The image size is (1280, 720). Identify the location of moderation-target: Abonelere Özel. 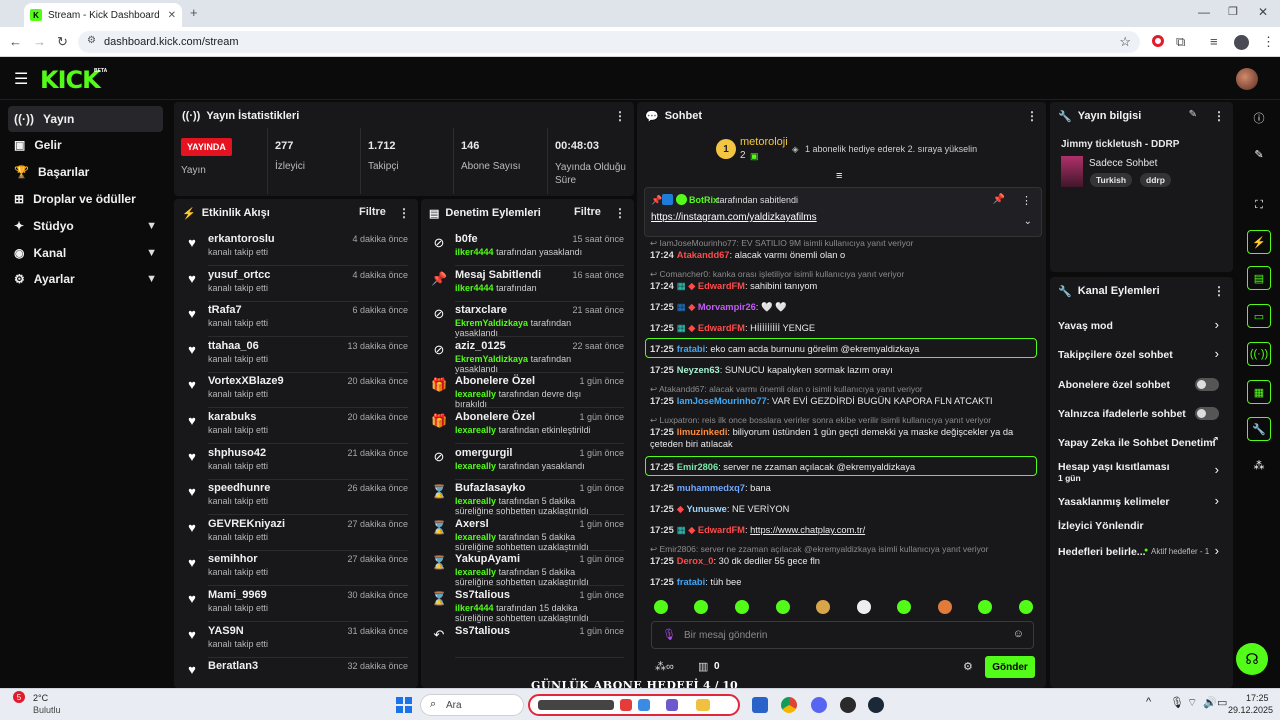
(495, 417).